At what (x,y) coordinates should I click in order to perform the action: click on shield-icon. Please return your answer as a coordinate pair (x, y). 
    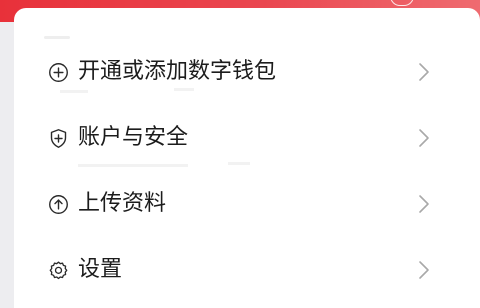
    Looking at the image, I should click on (58, 138).